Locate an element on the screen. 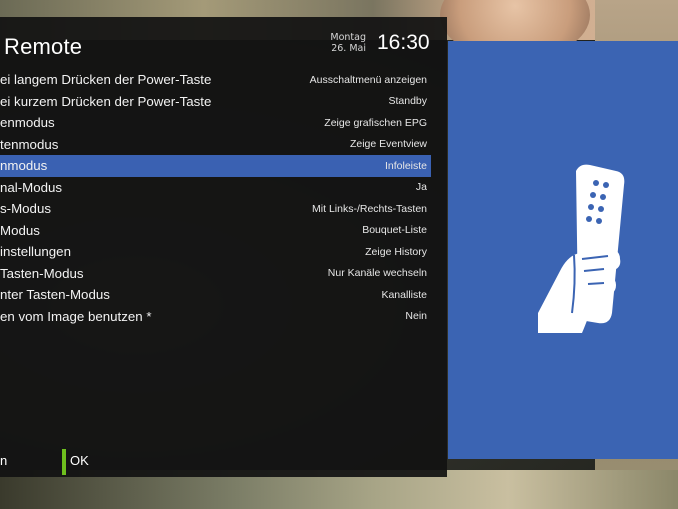 Image resolution: width=678 pixels, height=509 pixels. date-day: 26. Mai is located at coordinates (348, 48).